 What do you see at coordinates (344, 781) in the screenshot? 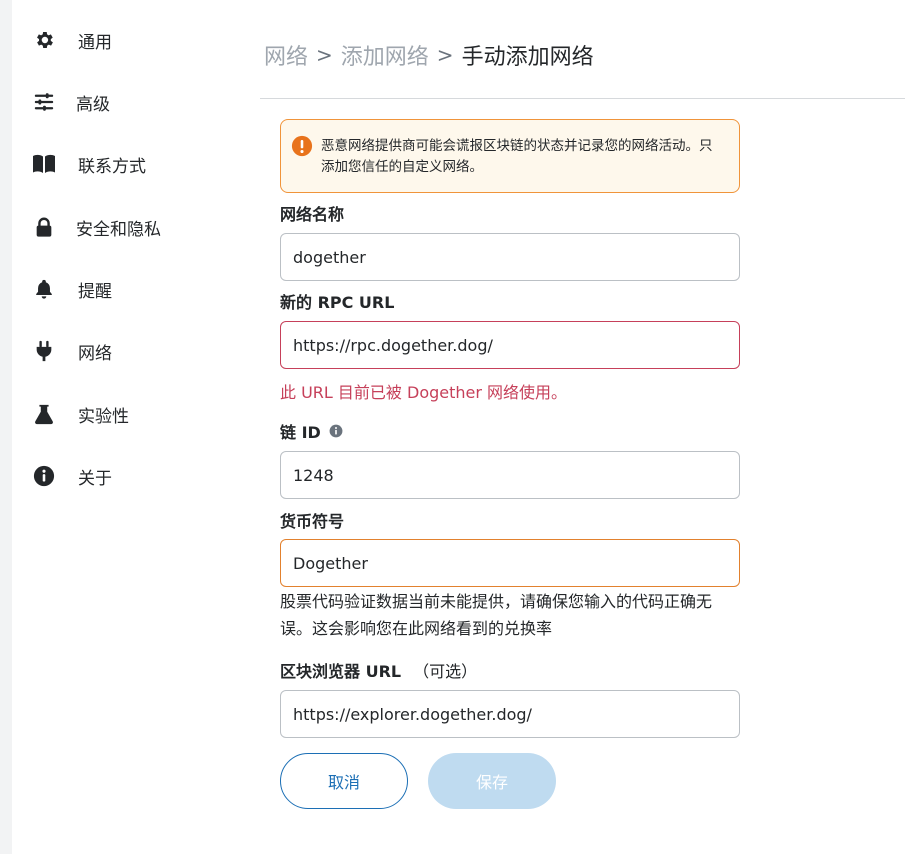
I see `cancel-button: 取消` at bounding box center [344, 781].